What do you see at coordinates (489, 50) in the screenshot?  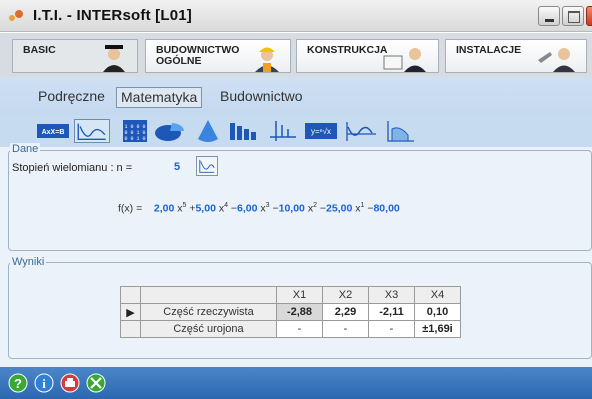 I see `module-label: INSTALACJE` at bounding box center [489, 50].